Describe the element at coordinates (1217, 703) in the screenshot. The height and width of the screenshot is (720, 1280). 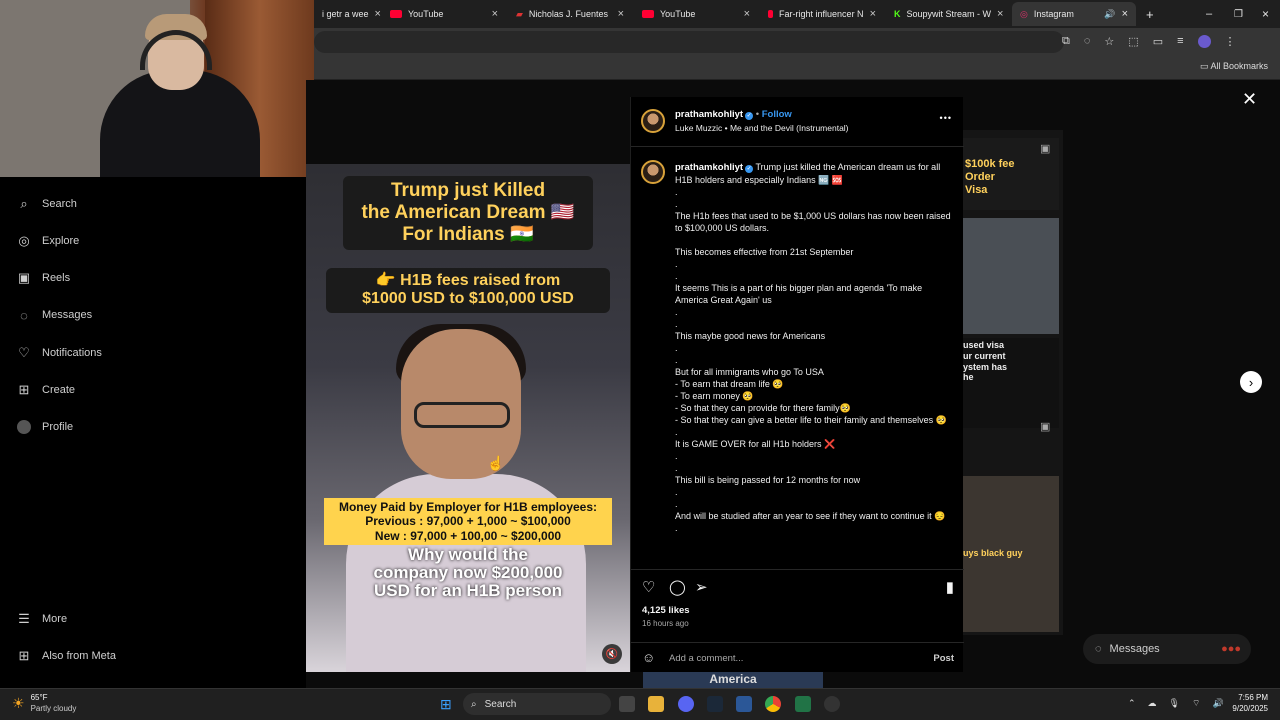
I see `volume-icon: 🔊` at that location.